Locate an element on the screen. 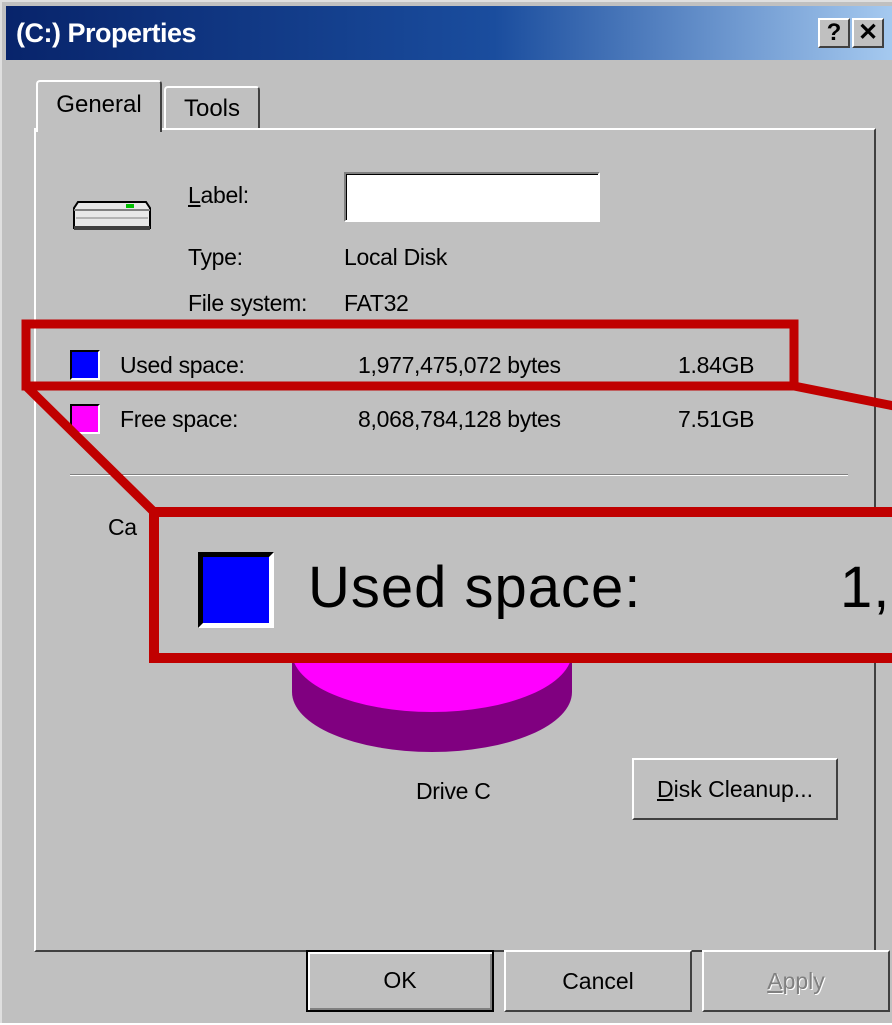 This screenshot has width=892, height=1025. file-system-value: FAT32 is located at coordinates (376, 303).